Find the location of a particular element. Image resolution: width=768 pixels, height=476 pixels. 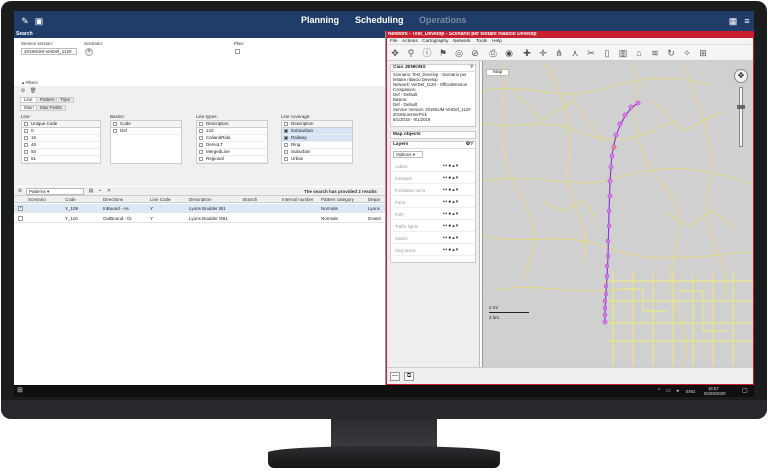

volume-icon: ◂ is located at coordinates (677, 391).